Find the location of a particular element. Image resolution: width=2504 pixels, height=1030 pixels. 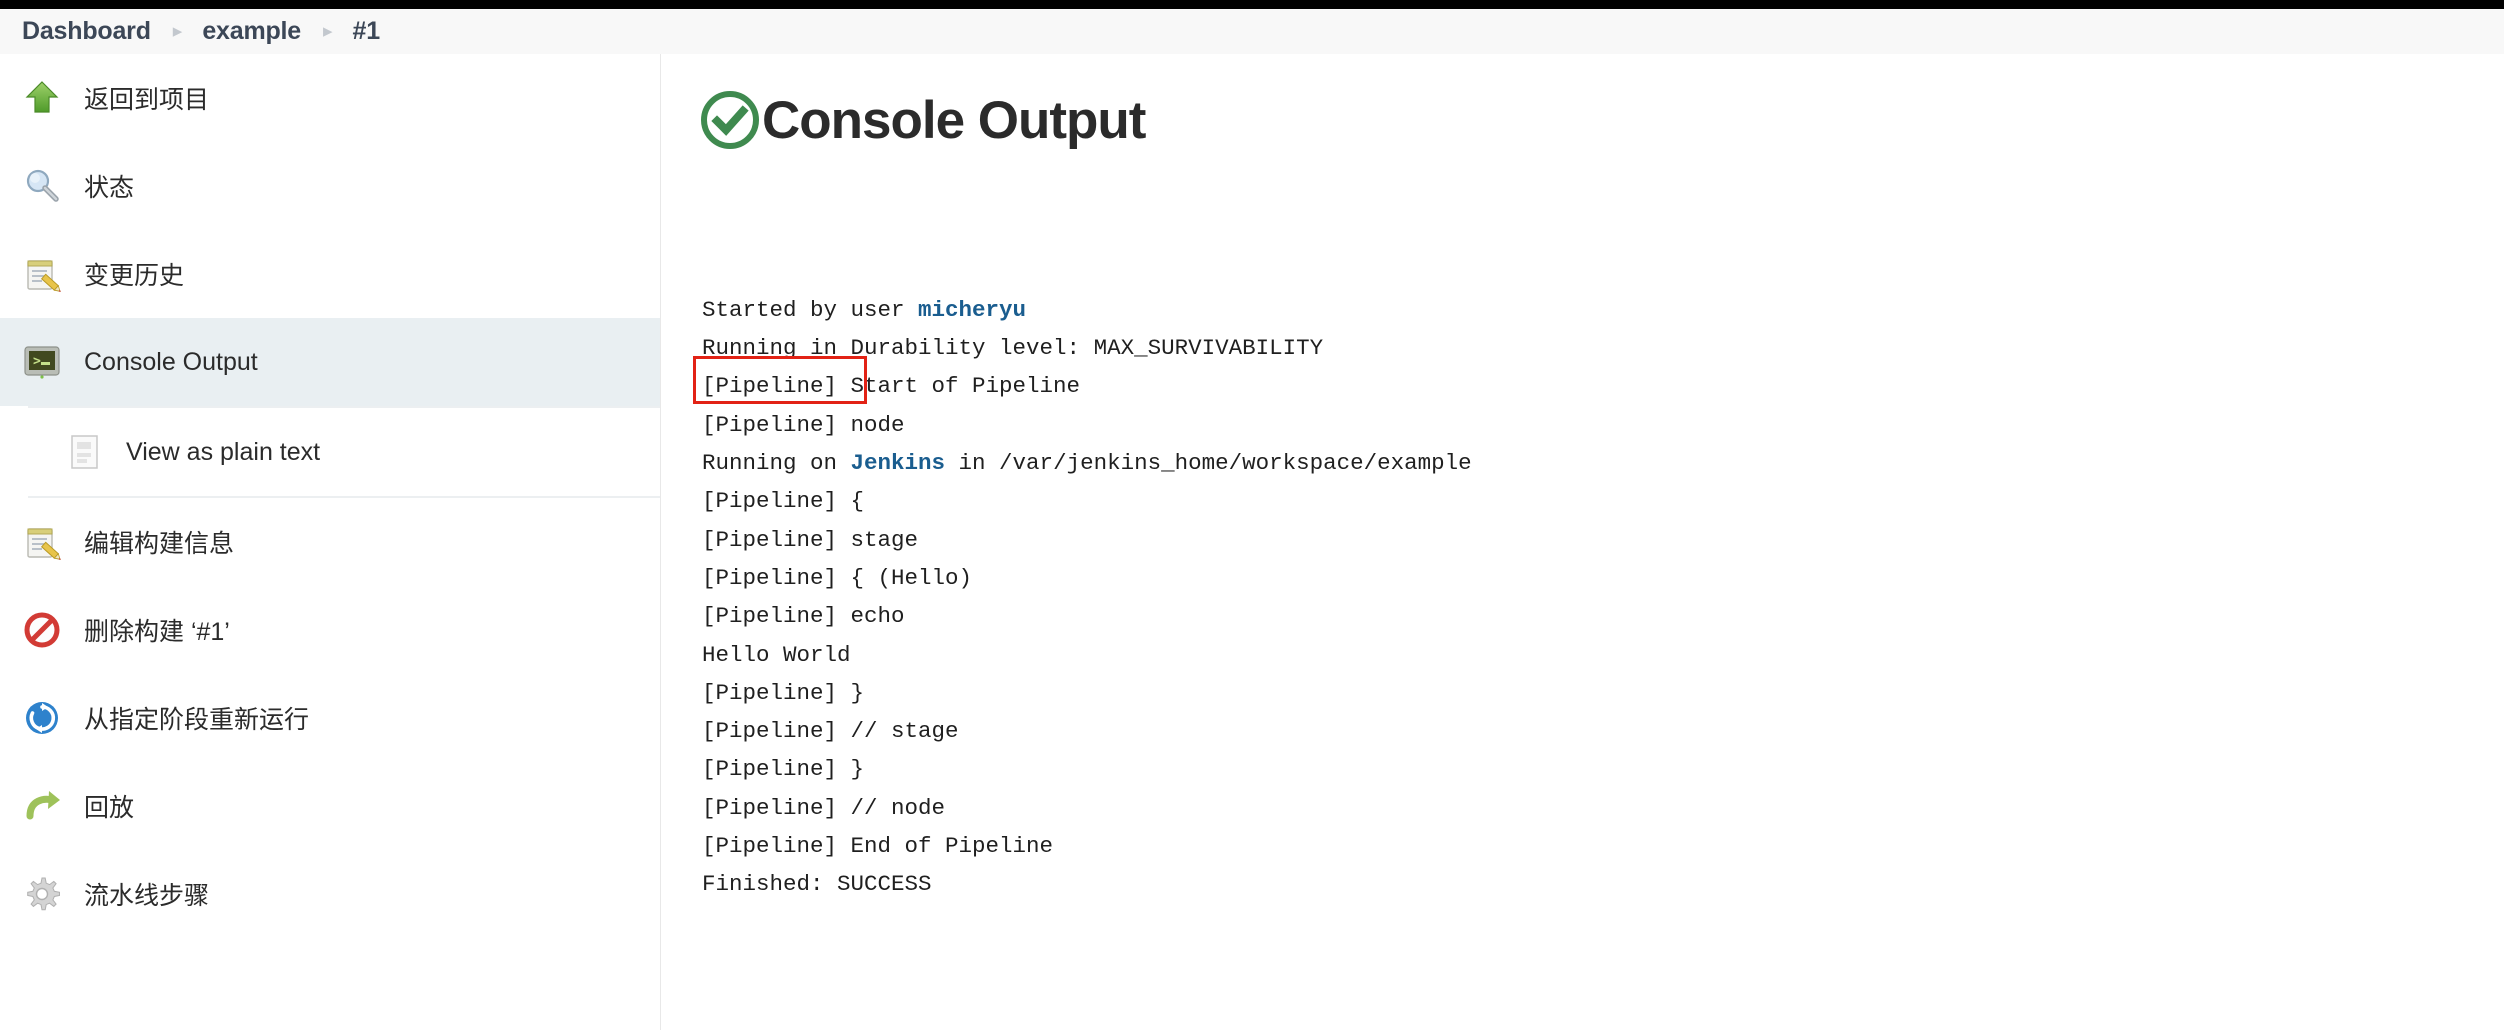

console-text: [Pipeline] Start of Pipeline is located at coordinates (891, 386).